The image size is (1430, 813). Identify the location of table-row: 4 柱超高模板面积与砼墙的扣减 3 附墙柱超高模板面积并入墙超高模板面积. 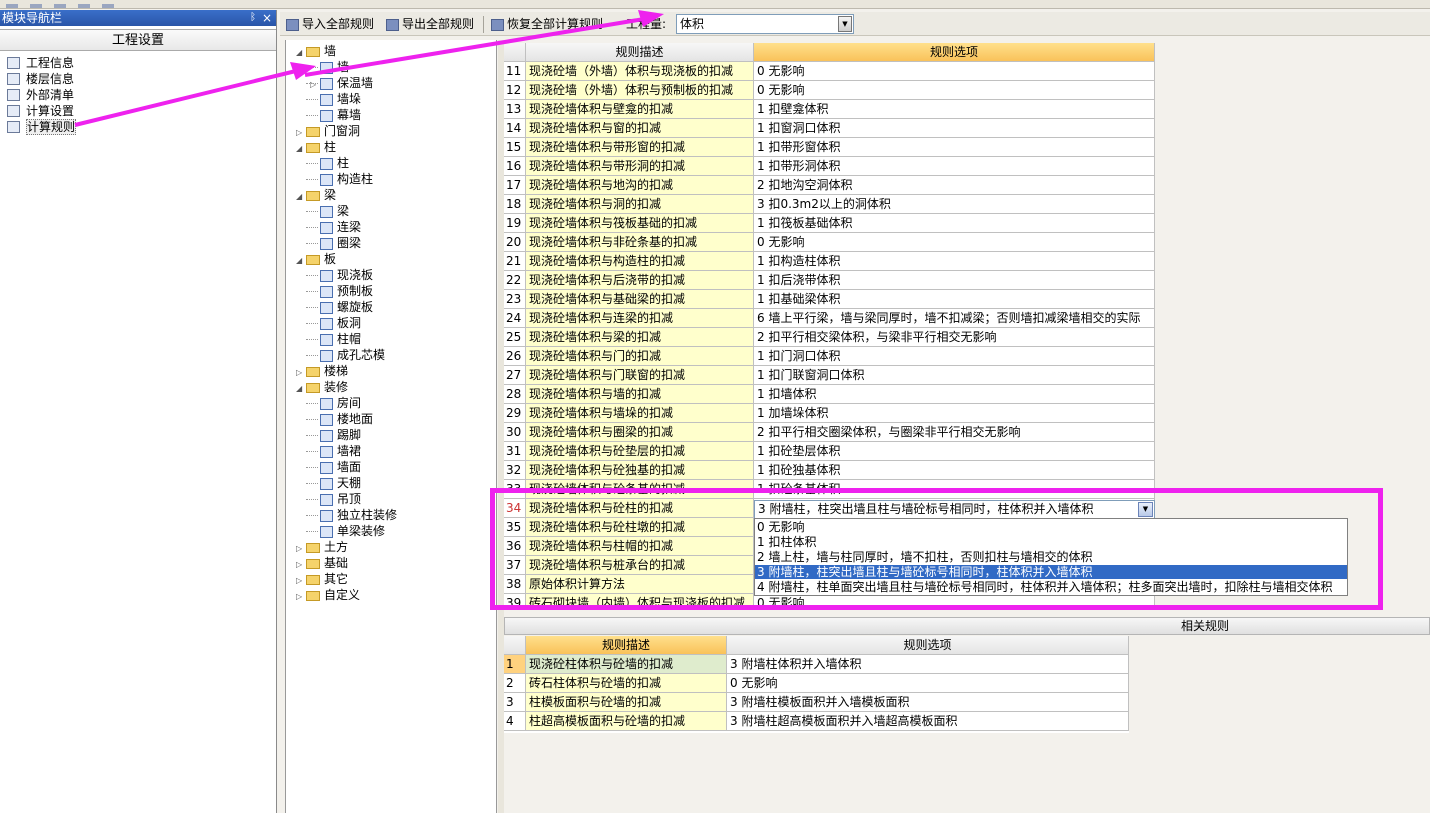
(816, 721).